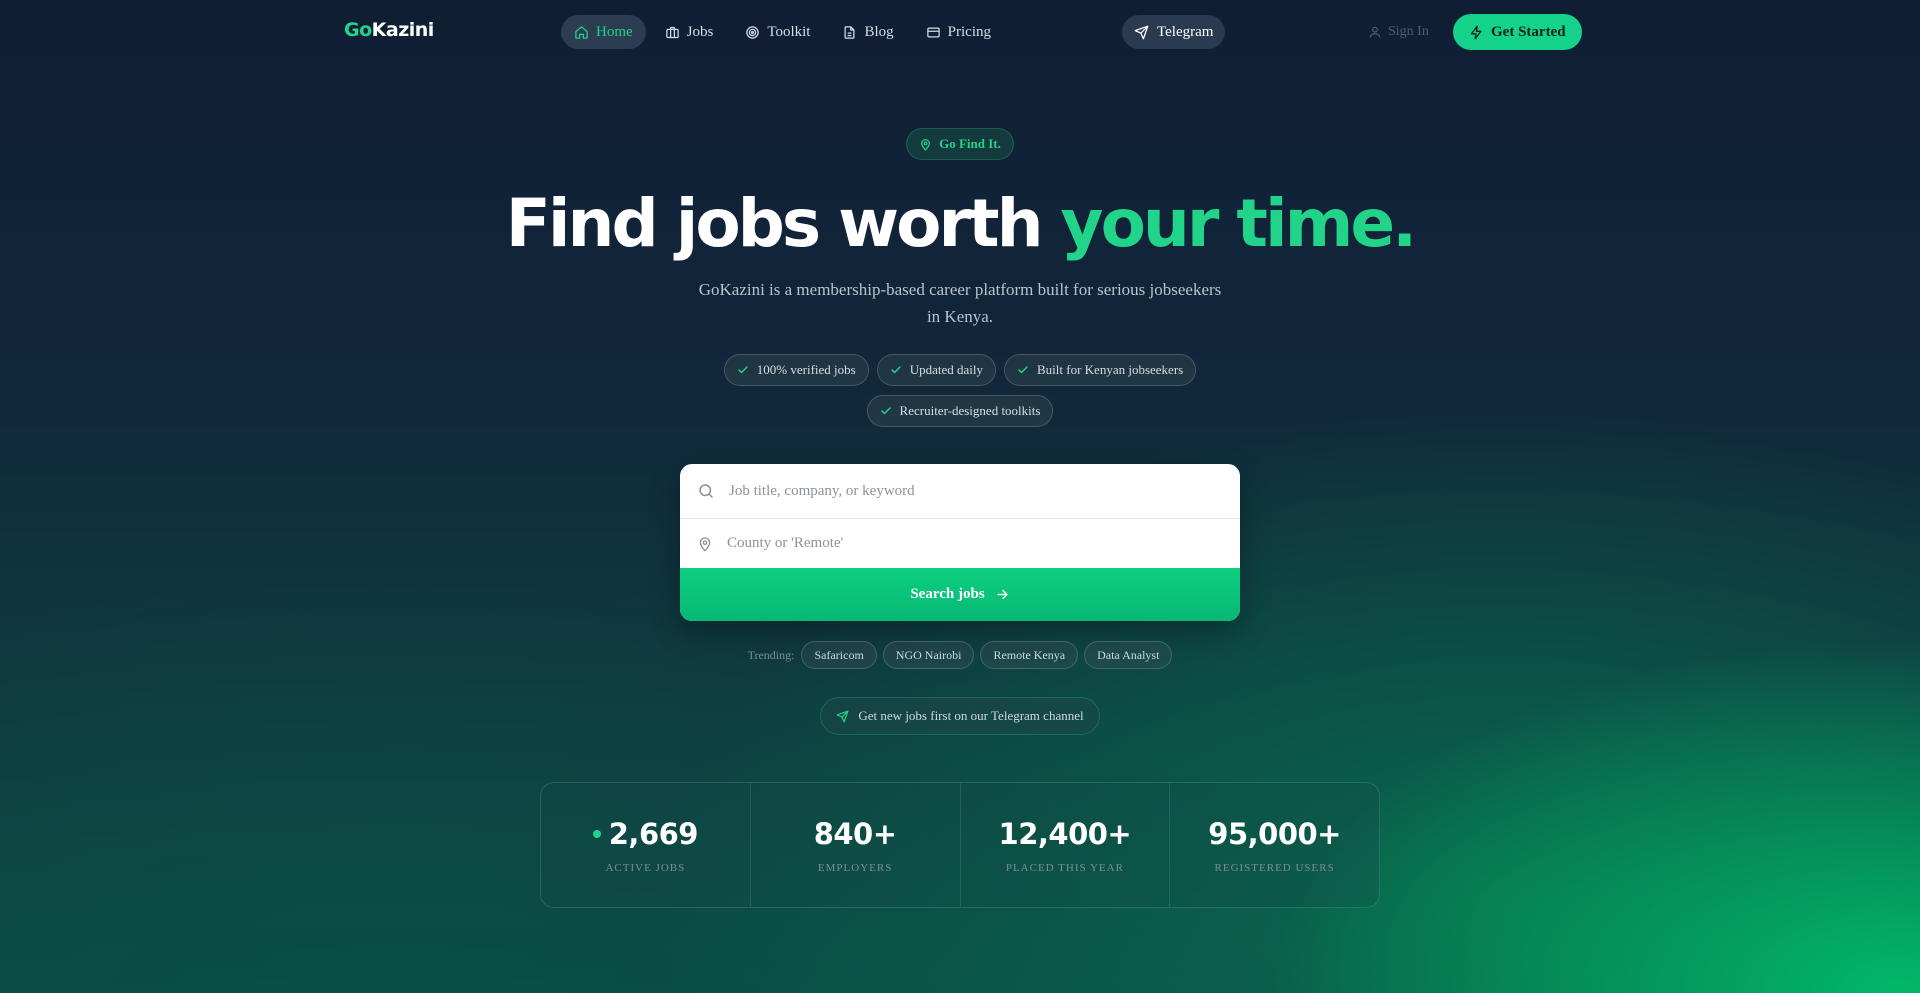 The image size is (1920, 993). I want to click on home-icon, so click(581, 32).